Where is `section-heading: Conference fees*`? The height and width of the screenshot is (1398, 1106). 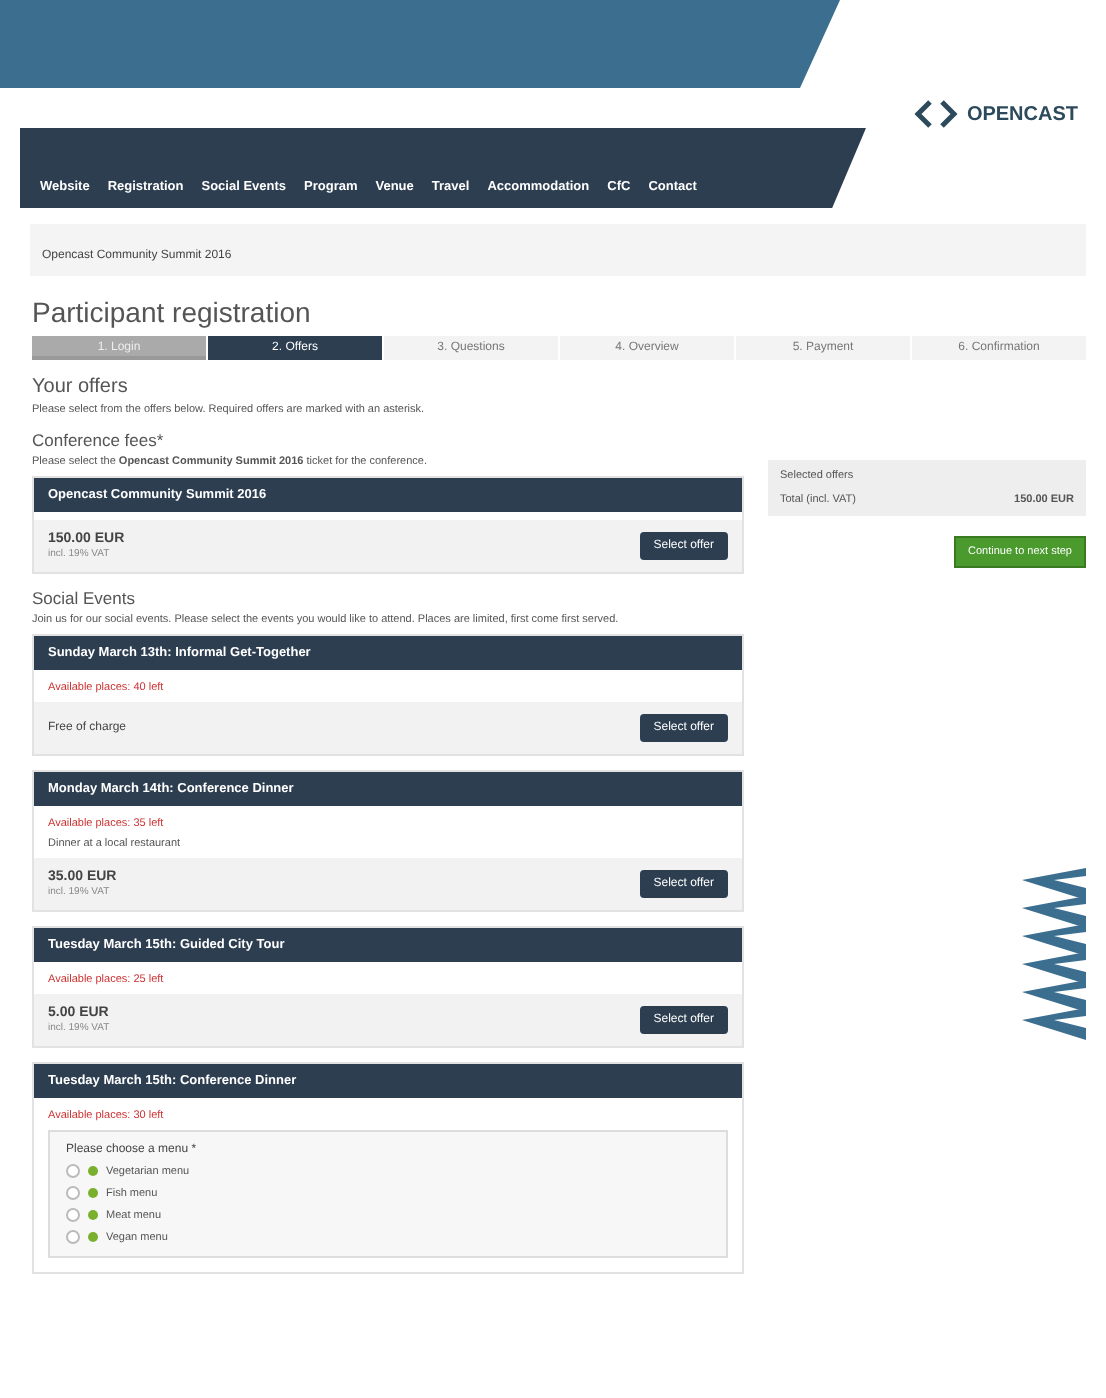 section-heading: Conference fees* is located at coordinates (99, 440).